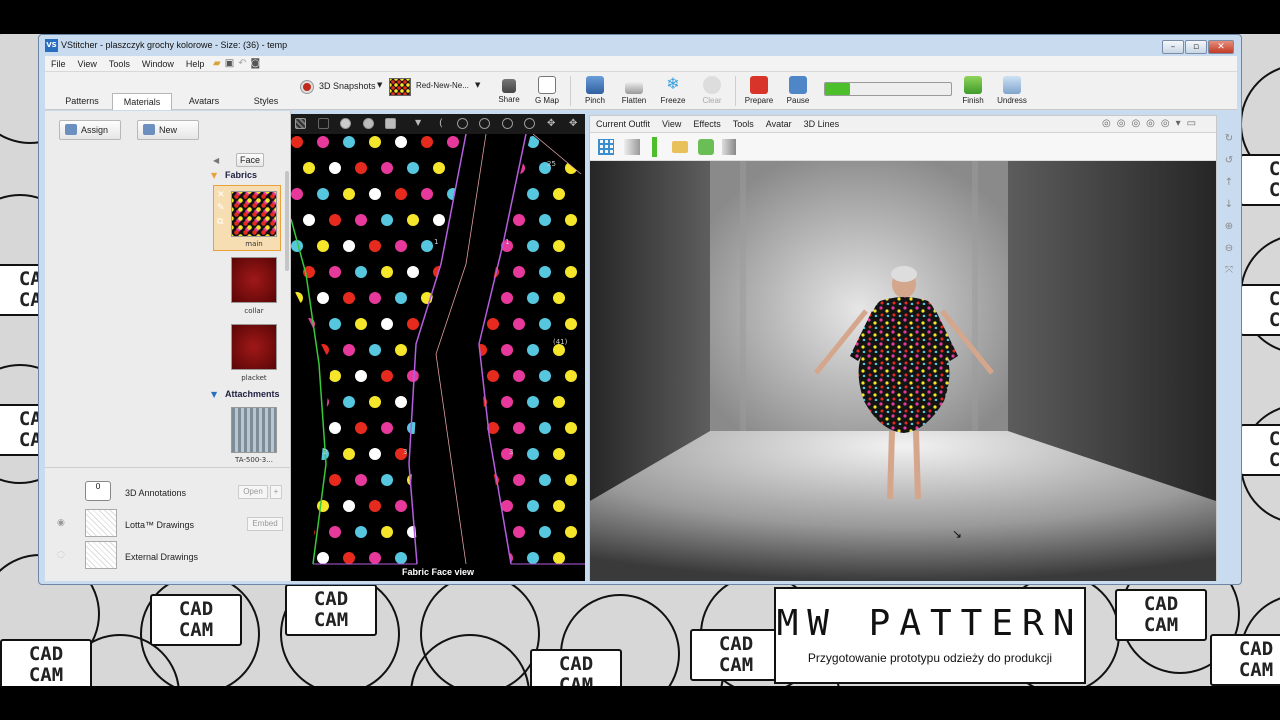 The height and width of the screenshot is (720, 1280). Describe the element at coordinates (400, 87) in the screenshot. I see `fabric-thumbnail` at that location.